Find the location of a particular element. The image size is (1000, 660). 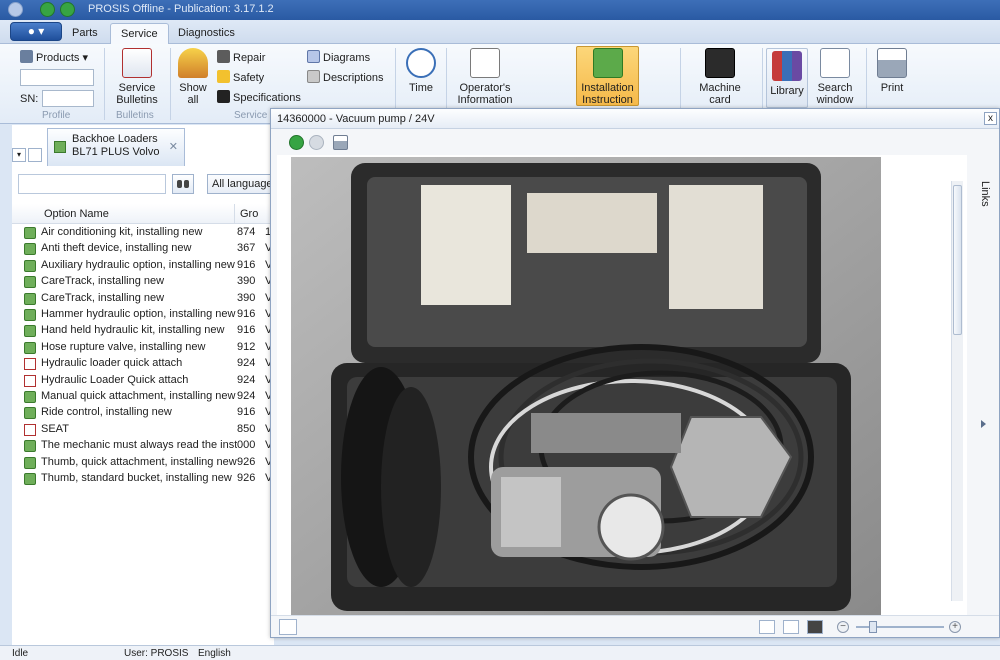

quick-access-icon is located at coordinates (15, 9).